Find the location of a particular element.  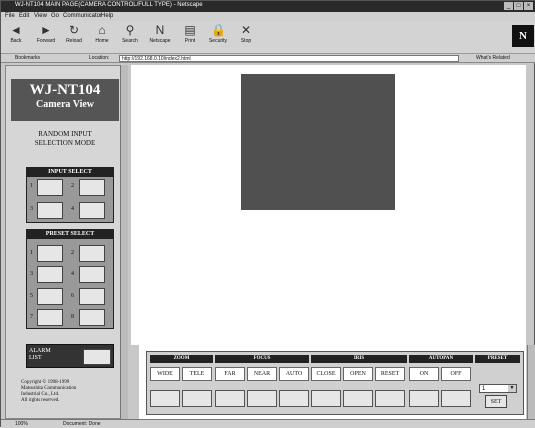

menu-file: File is located at coordinates (10, 16).